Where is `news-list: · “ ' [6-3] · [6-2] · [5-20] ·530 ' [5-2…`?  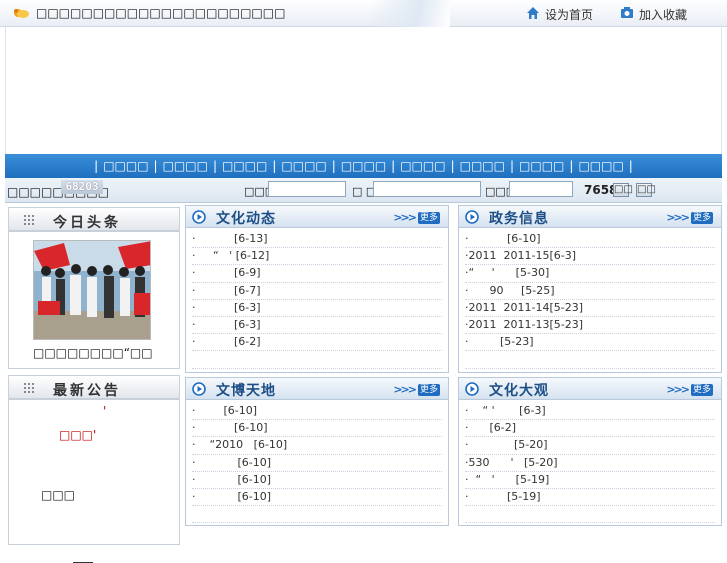
news-list: · “ ' [6-3] · [6-2] · [5-20] ·530 ' [5-2… is located at coordinates (590, 463).